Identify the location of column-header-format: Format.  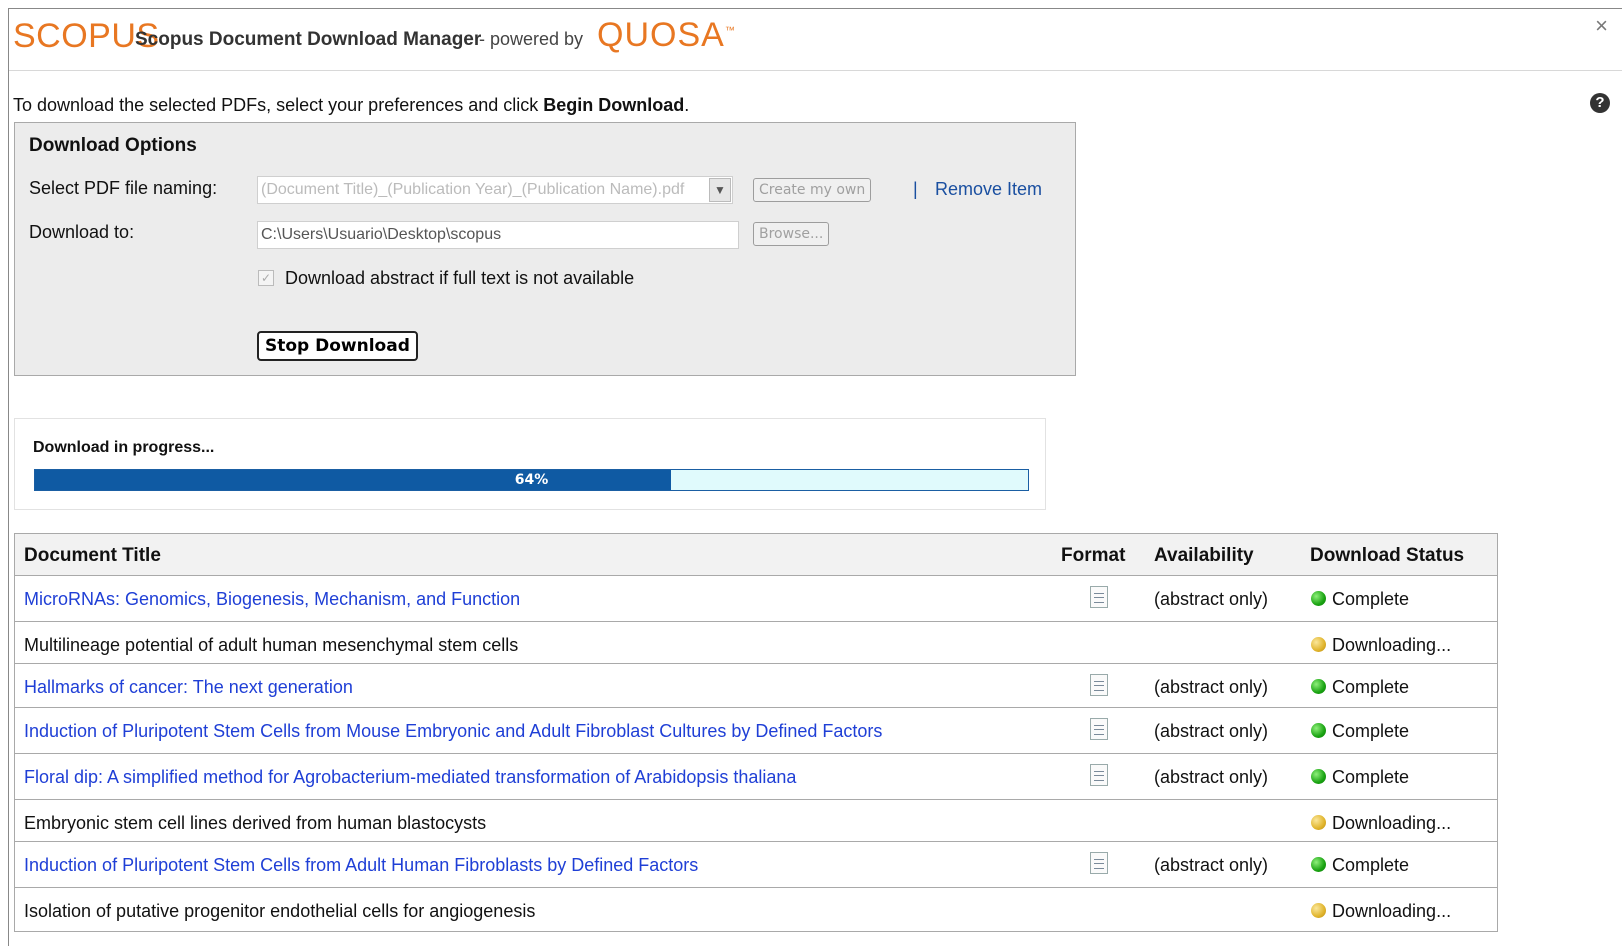
(1093, 555).